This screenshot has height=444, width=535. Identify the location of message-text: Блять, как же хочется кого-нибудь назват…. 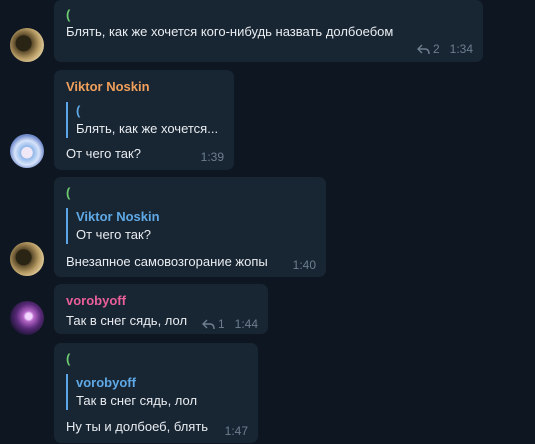
(230, 31).